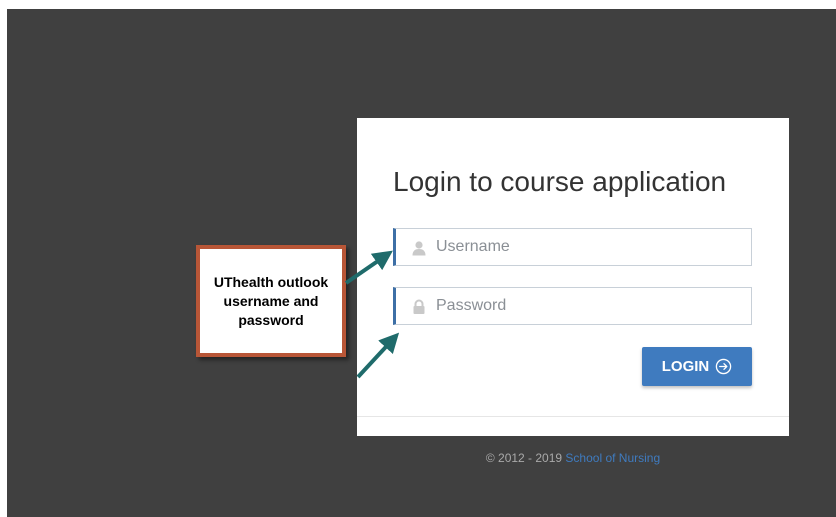 This screenshot has width=836, height=517. What do you see at coordinates (560, 181) in the screenshot?
I see `page-title: Login to course application` at bounding box center [560, 181].